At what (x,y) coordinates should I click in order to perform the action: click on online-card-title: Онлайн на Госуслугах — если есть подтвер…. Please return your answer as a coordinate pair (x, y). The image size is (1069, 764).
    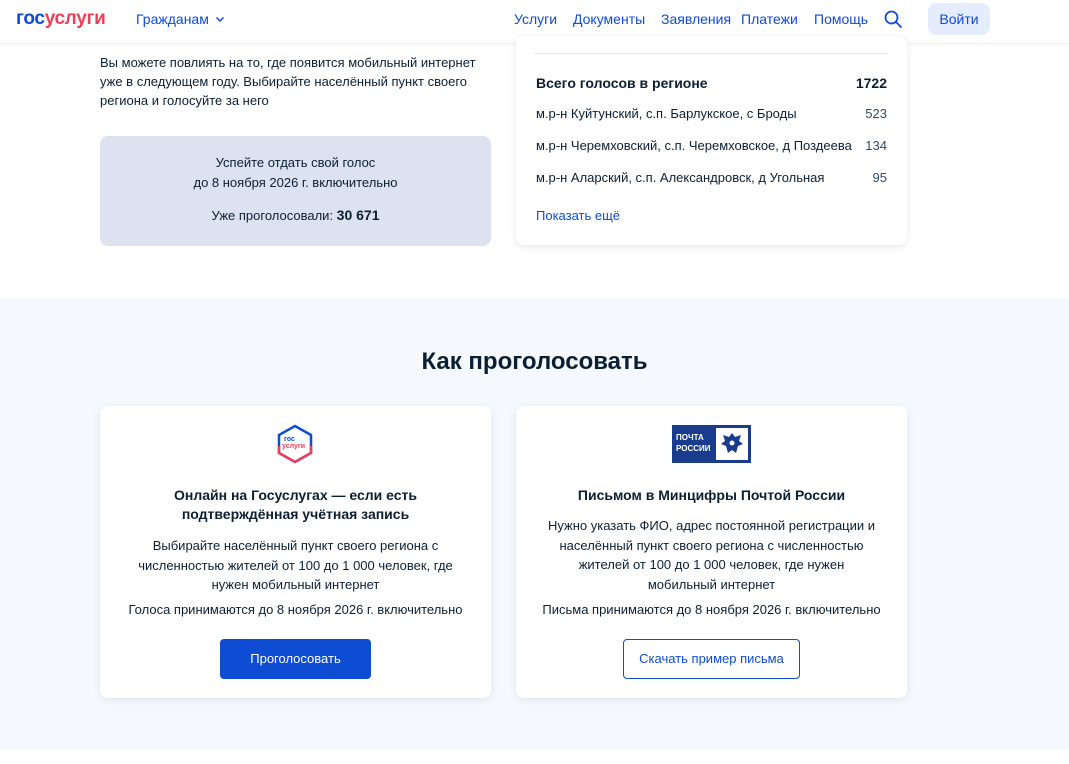
    Looking at the image, I should click on (295, 504).